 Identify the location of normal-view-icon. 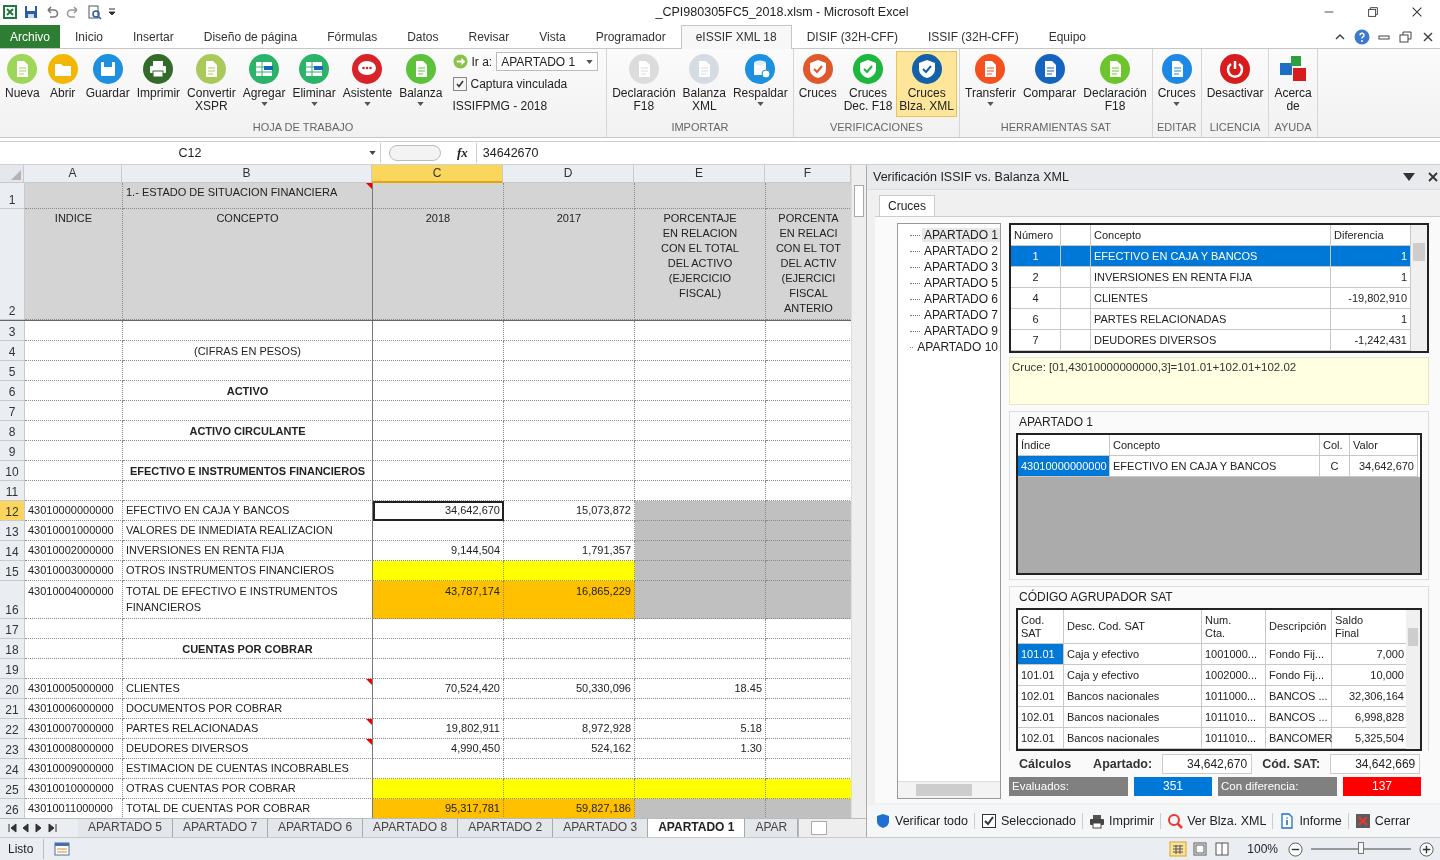
(1178, 849).